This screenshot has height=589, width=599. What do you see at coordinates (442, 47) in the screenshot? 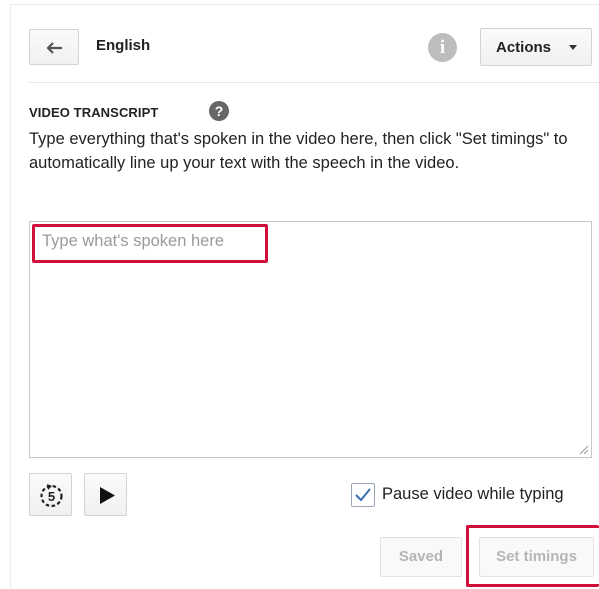
I see `info-icon: i` at bounding box center [442, 47].